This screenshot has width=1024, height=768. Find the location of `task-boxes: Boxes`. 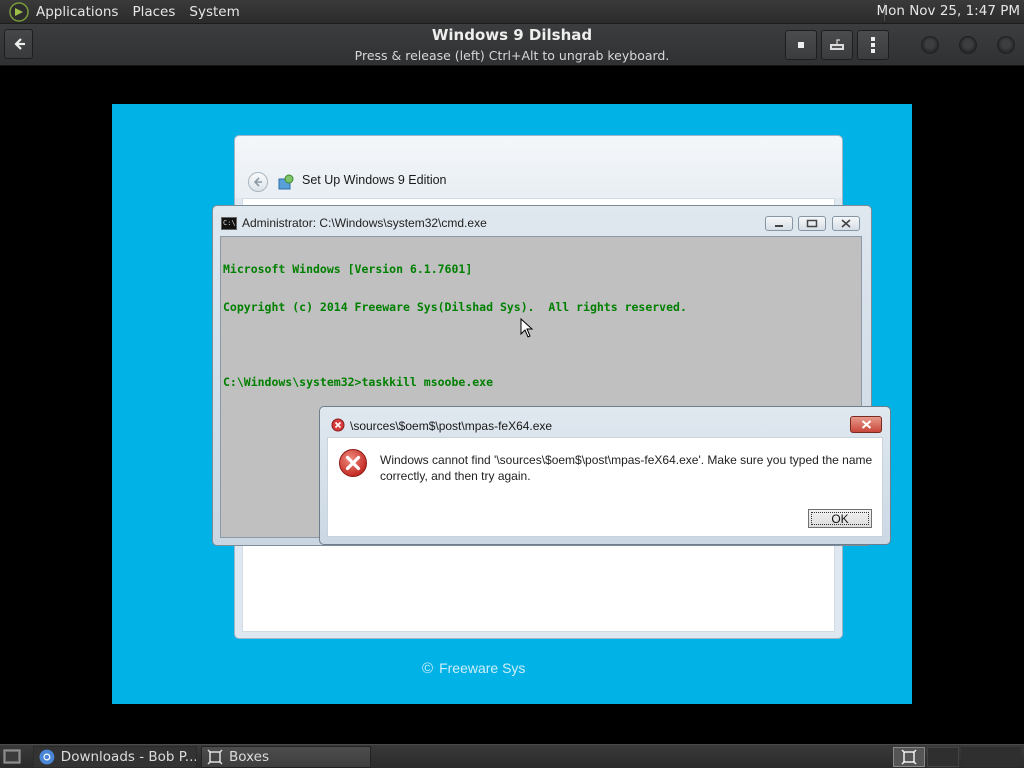

task-boxes: Boxes is located at coordinates (286, 757).